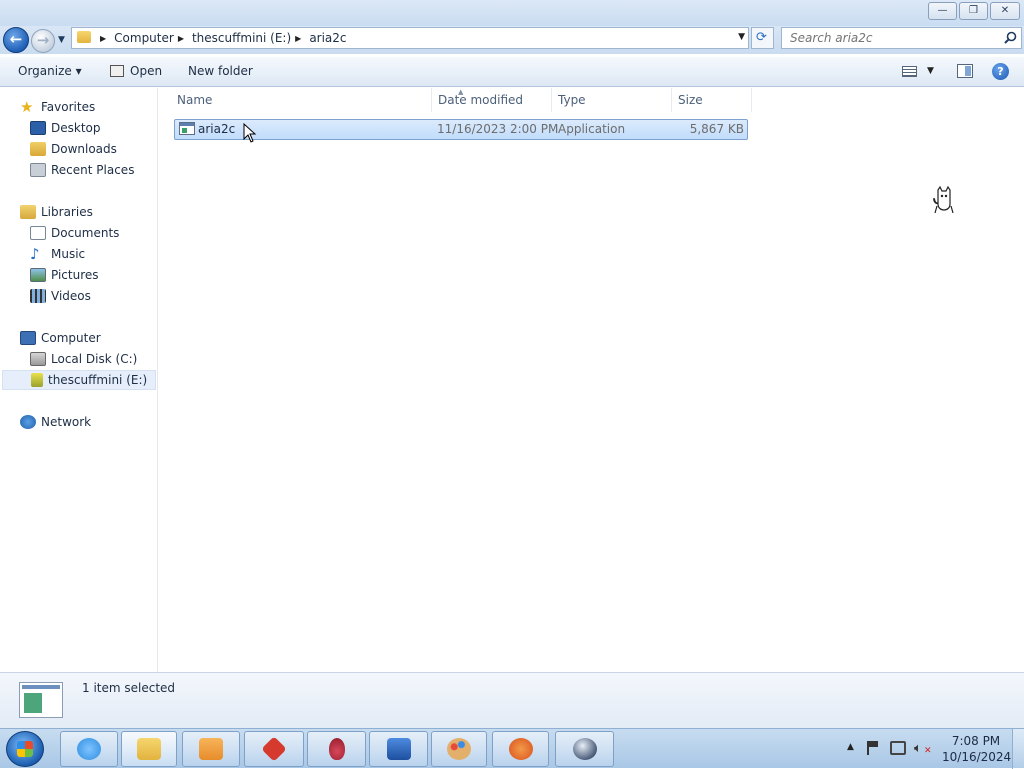 This screenshot has width=1024, height=769. I want to click on media-player-icon, so click(211, 749).